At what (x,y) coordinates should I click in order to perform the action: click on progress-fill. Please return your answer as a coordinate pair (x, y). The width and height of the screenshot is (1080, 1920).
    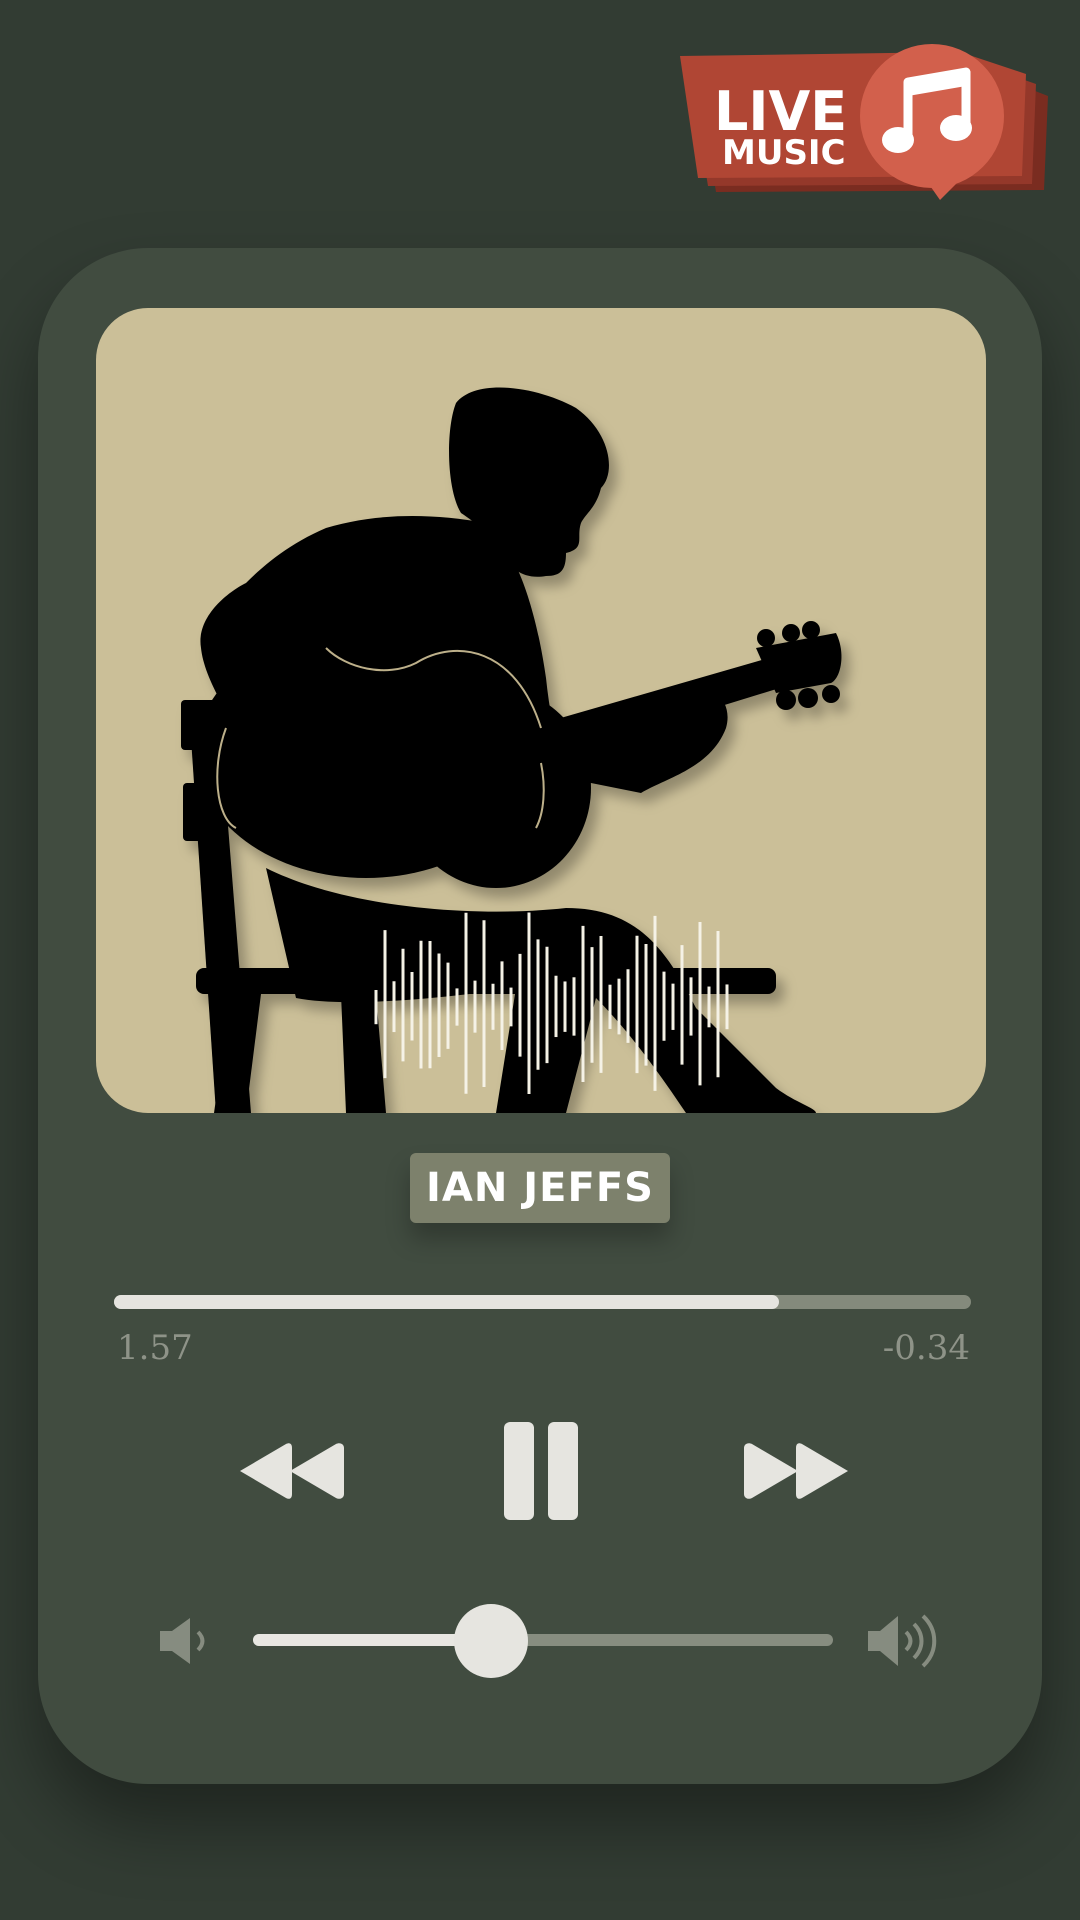
    Looking at the image, I should click on (447, 1302).